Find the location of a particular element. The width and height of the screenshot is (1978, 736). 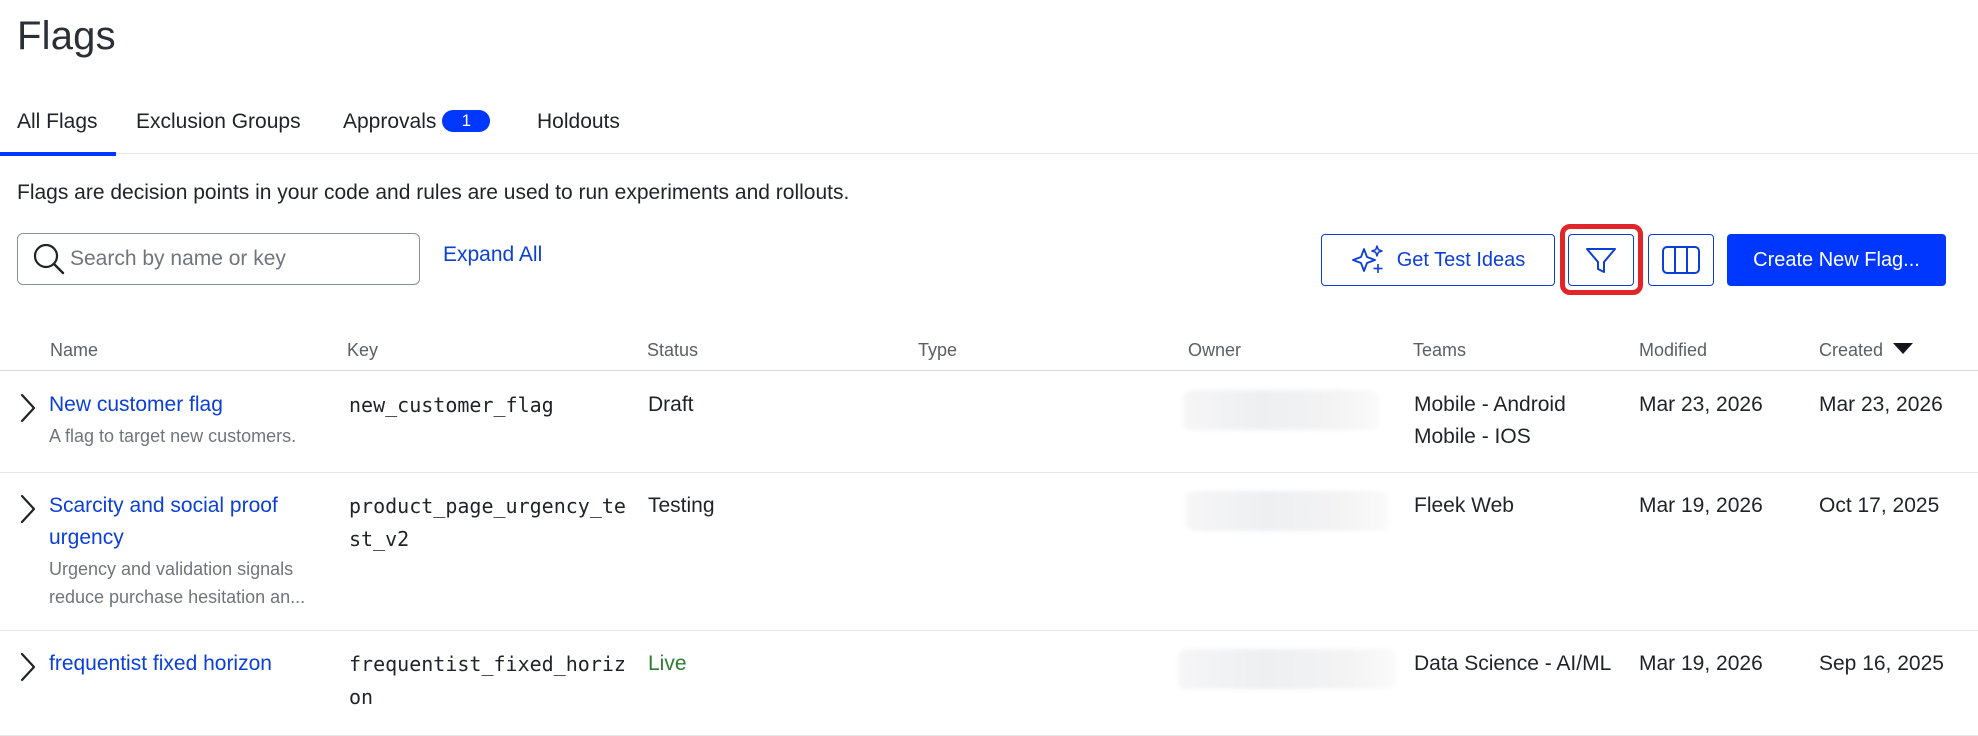

expand-all-link: Expand All is located at coordinates (492, 255).